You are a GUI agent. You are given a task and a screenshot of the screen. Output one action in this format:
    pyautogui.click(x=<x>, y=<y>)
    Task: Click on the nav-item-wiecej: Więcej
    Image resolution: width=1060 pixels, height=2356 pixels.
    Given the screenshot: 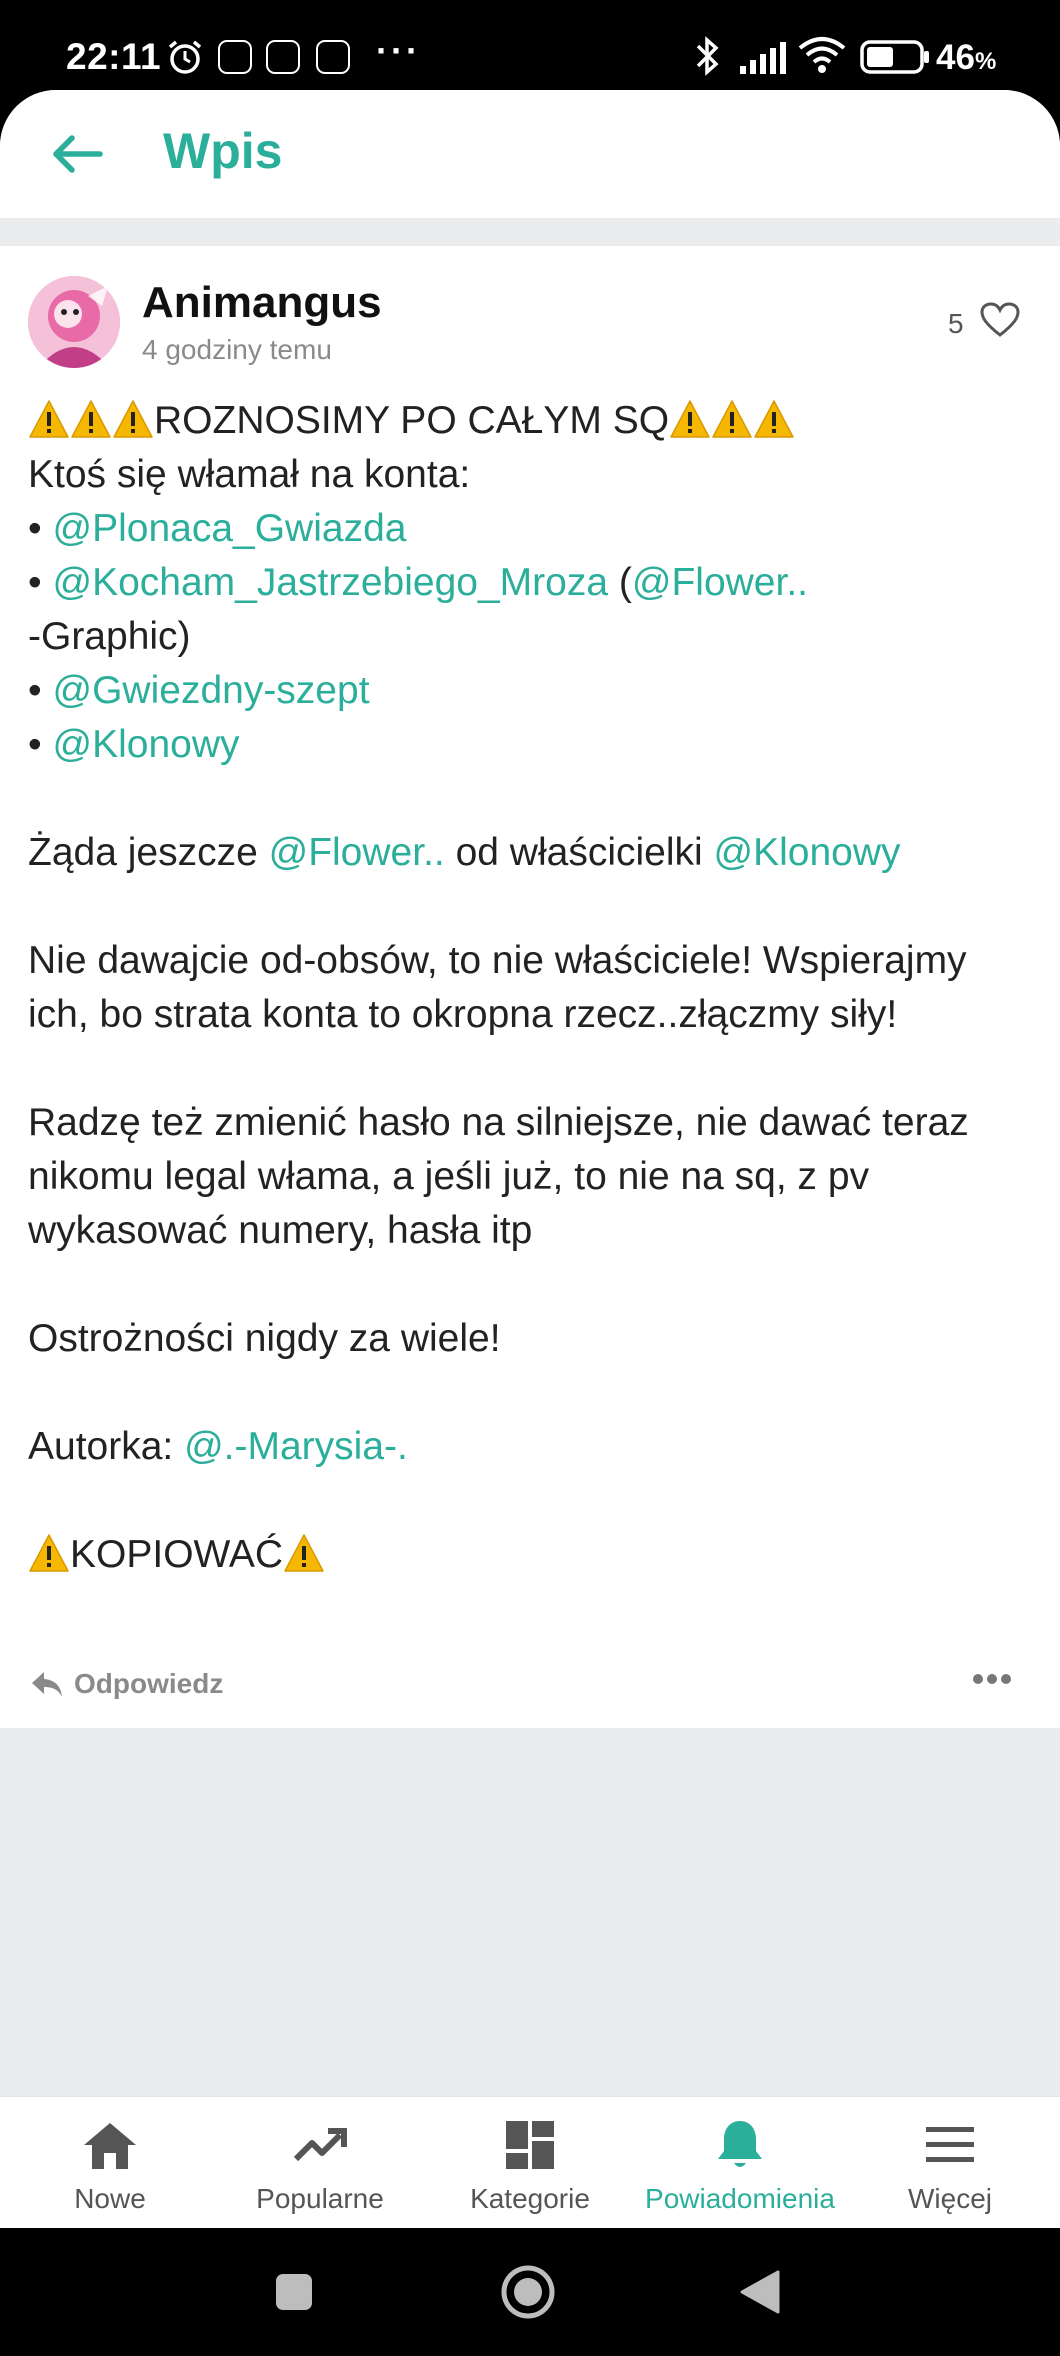 What is the action you would take?
    pyautogui.click(x=950, y=2162)
    